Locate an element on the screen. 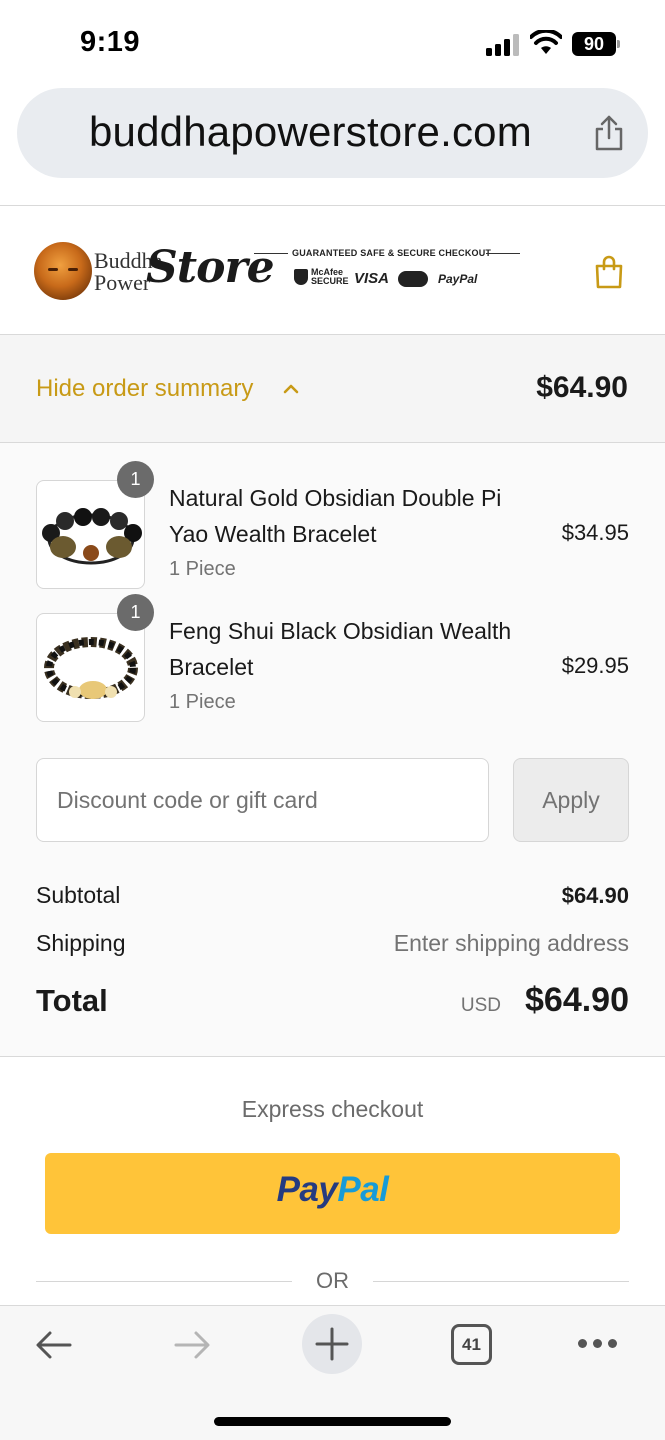 The width and height of the screenshot is (665, 1440). logo-word-power: Power is located at coordinates (122, 282).